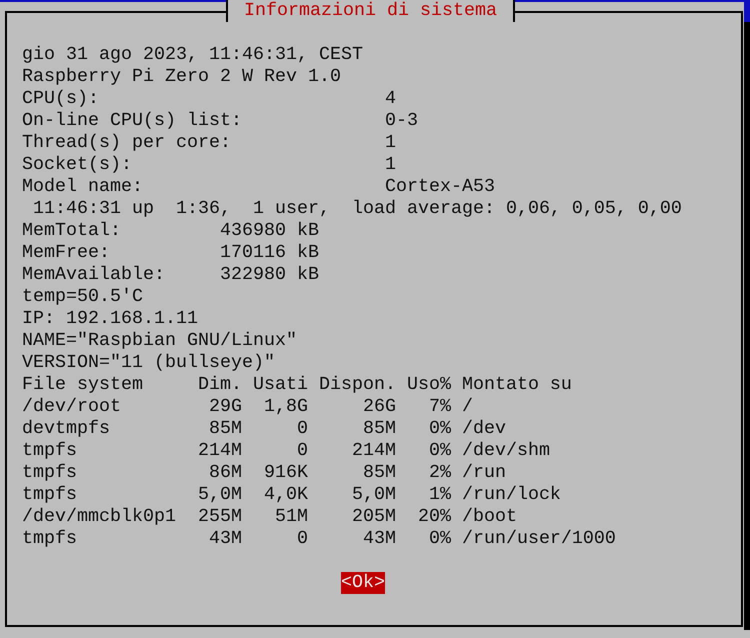  Describe the element at coordinates (149, 363) in the screenshot. I see `output-line: VERSION="11 (bullseye)"` at that location.